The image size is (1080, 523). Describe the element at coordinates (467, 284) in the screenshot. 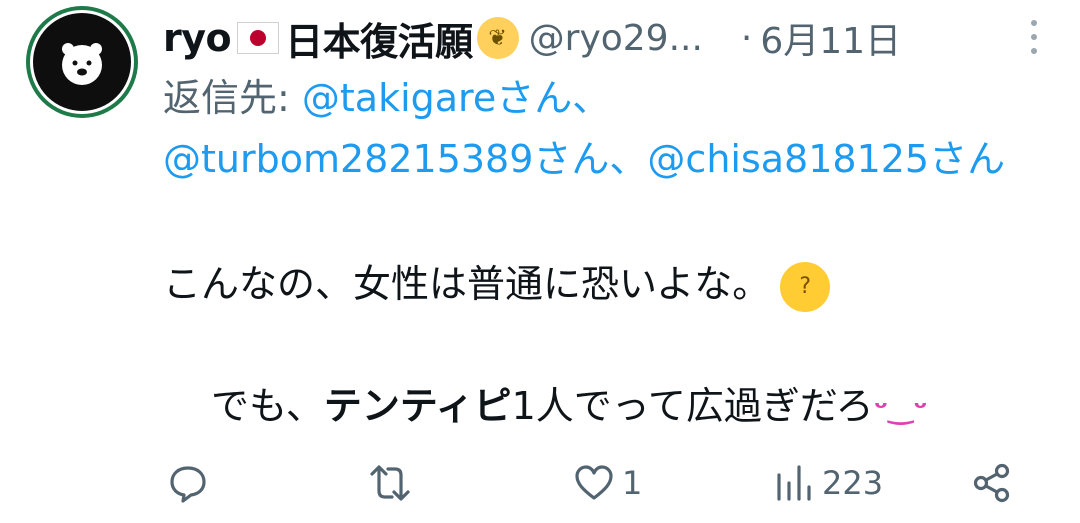

I see `tweet-line-1-text: こんなの、女性は普通に恐いよな。` at that location.